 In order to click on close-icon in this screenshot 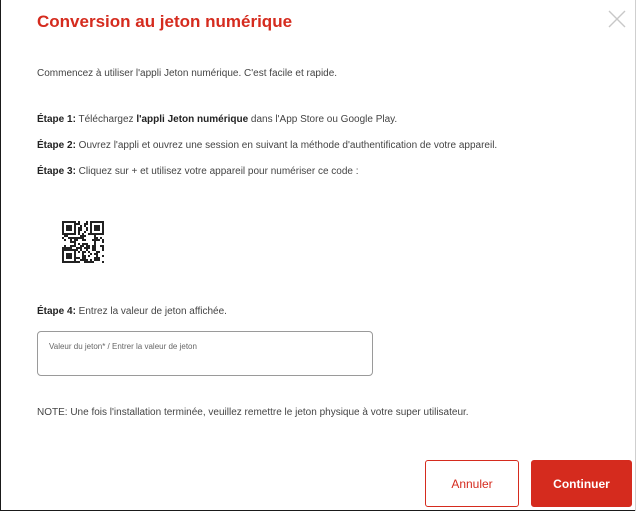, I will do `click(617, 19)`.